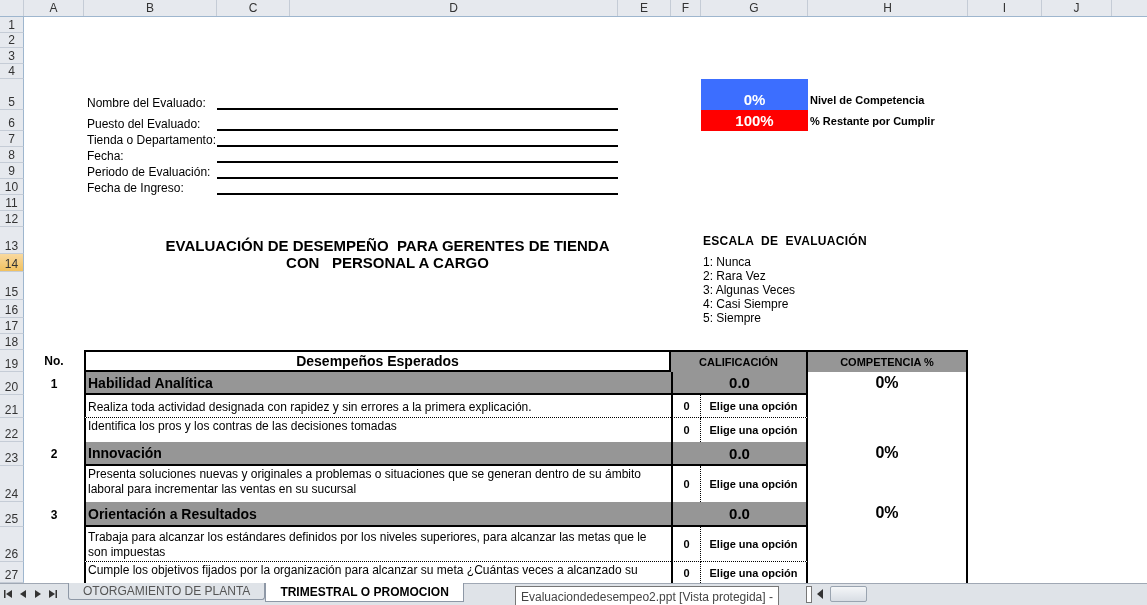 This screenshot has height=605, width=1147. What do you see at coordinates (12, 326) in the screenshot?
I see `row-number: 17` at bounding box center [12, 326].